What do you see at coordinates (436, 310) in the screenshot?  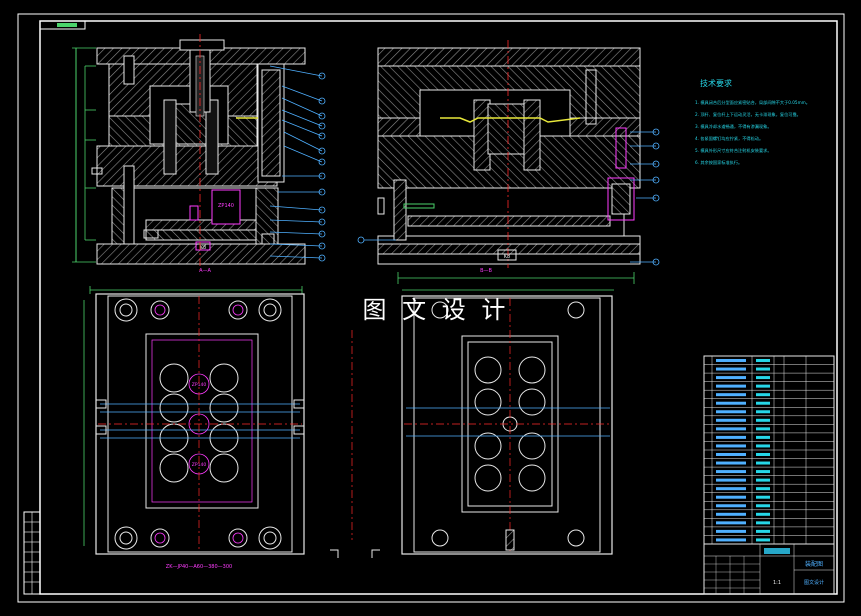 I see `watermark-text: 图 文 设 计` at bounding box center [436, 310].